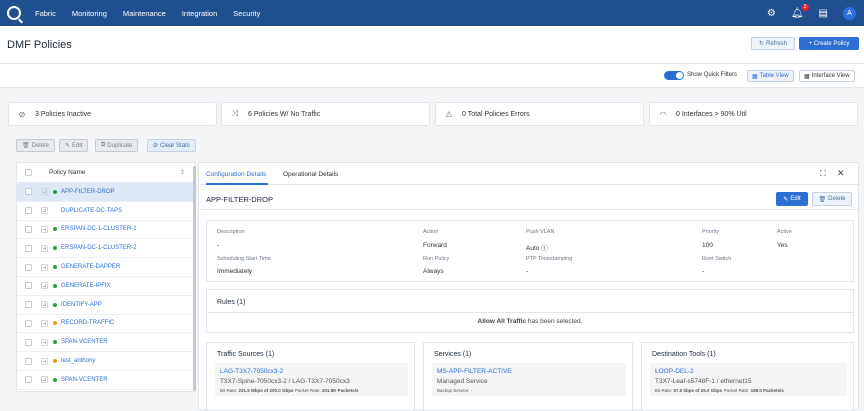 This screenshot has height=411, width=864. What do you see at coordinates (684, 354) in the screenshot?
I see `destination-tools-title: Destination Tools (1)` at bounding box center [684, 354].